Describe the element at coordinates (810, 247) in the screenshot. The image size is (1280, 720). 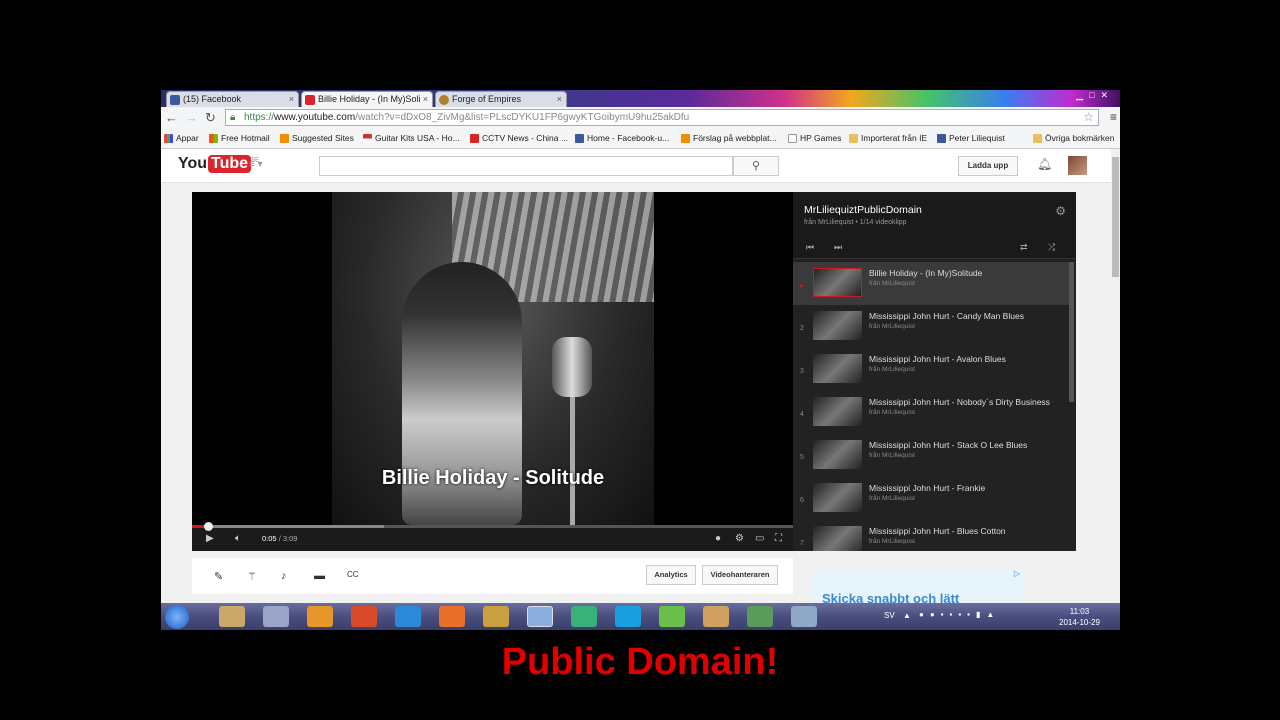
I see `previous-icon: ⏮` at that location.